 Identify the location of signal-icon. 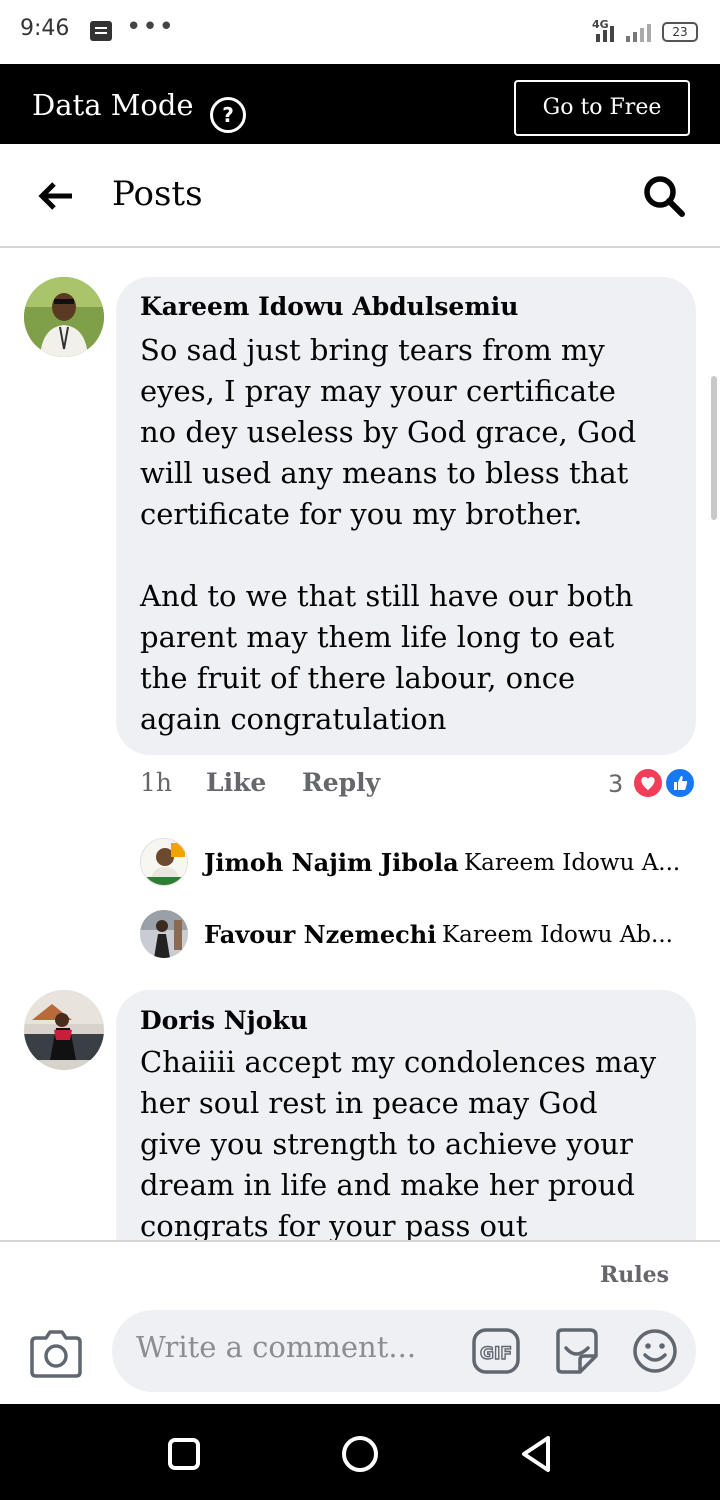
(598, 38).